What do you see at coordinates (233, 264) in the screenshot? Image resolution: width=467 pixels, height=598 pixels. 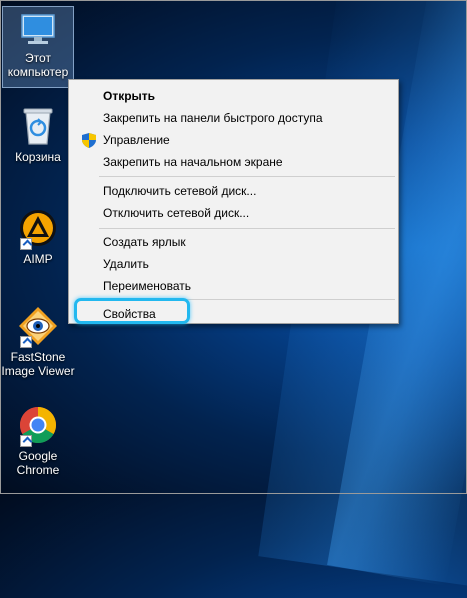 I see `menu-item-delete: Удалить` at bounding box center [233, 264].